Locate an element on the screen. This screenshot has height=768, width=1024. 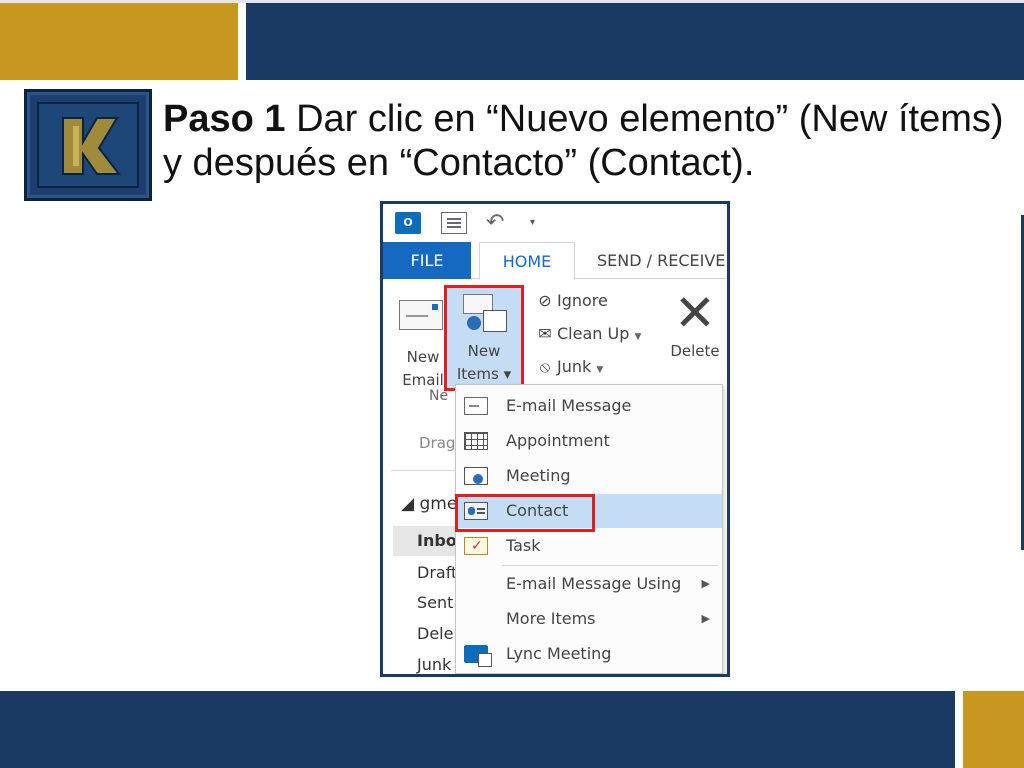
menu-item-label: E-mail Message Using is located at coordinates (594, 583).